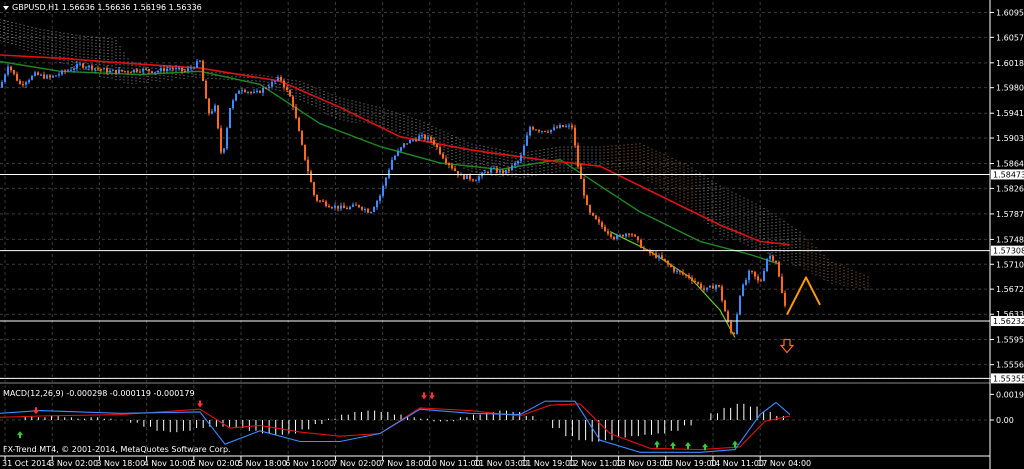  I want to click on price-tick-label: 1.59410, so click(1010, 113).